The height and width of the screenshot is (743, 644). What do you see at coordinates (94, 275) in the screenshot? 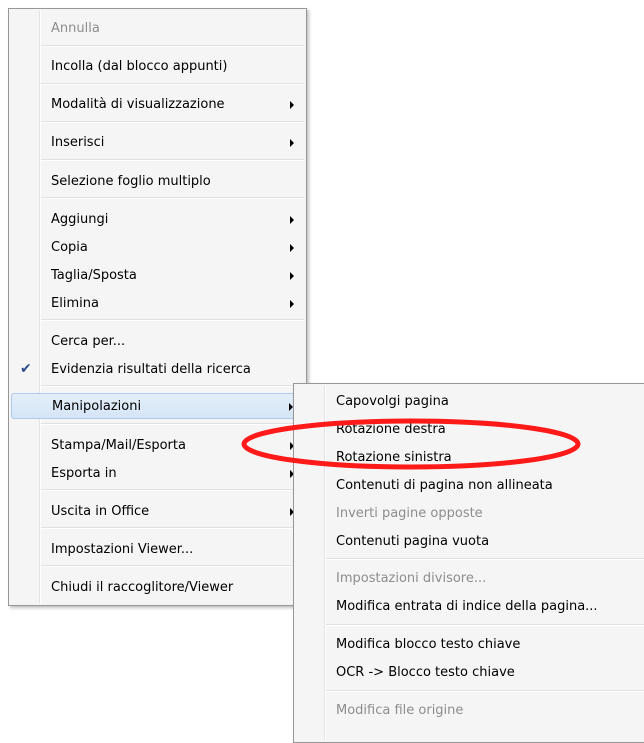
I see `menu-item-label: Taglia/Sposta` at bounding box center [94, 275].